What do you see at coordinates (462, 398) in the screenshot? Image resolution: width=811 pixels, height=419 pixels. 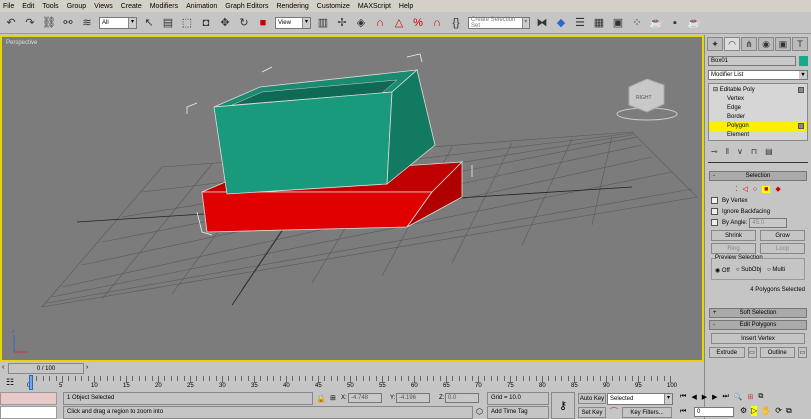 I see `z-coordinate-field: 0.0` at bounding box center [462, 398].